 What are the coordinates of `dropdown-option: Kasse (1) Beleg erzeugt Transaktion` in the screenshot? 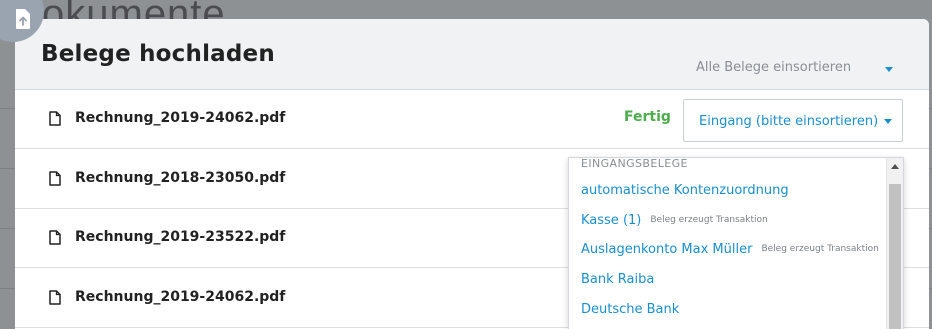 It's located at (728, 220).